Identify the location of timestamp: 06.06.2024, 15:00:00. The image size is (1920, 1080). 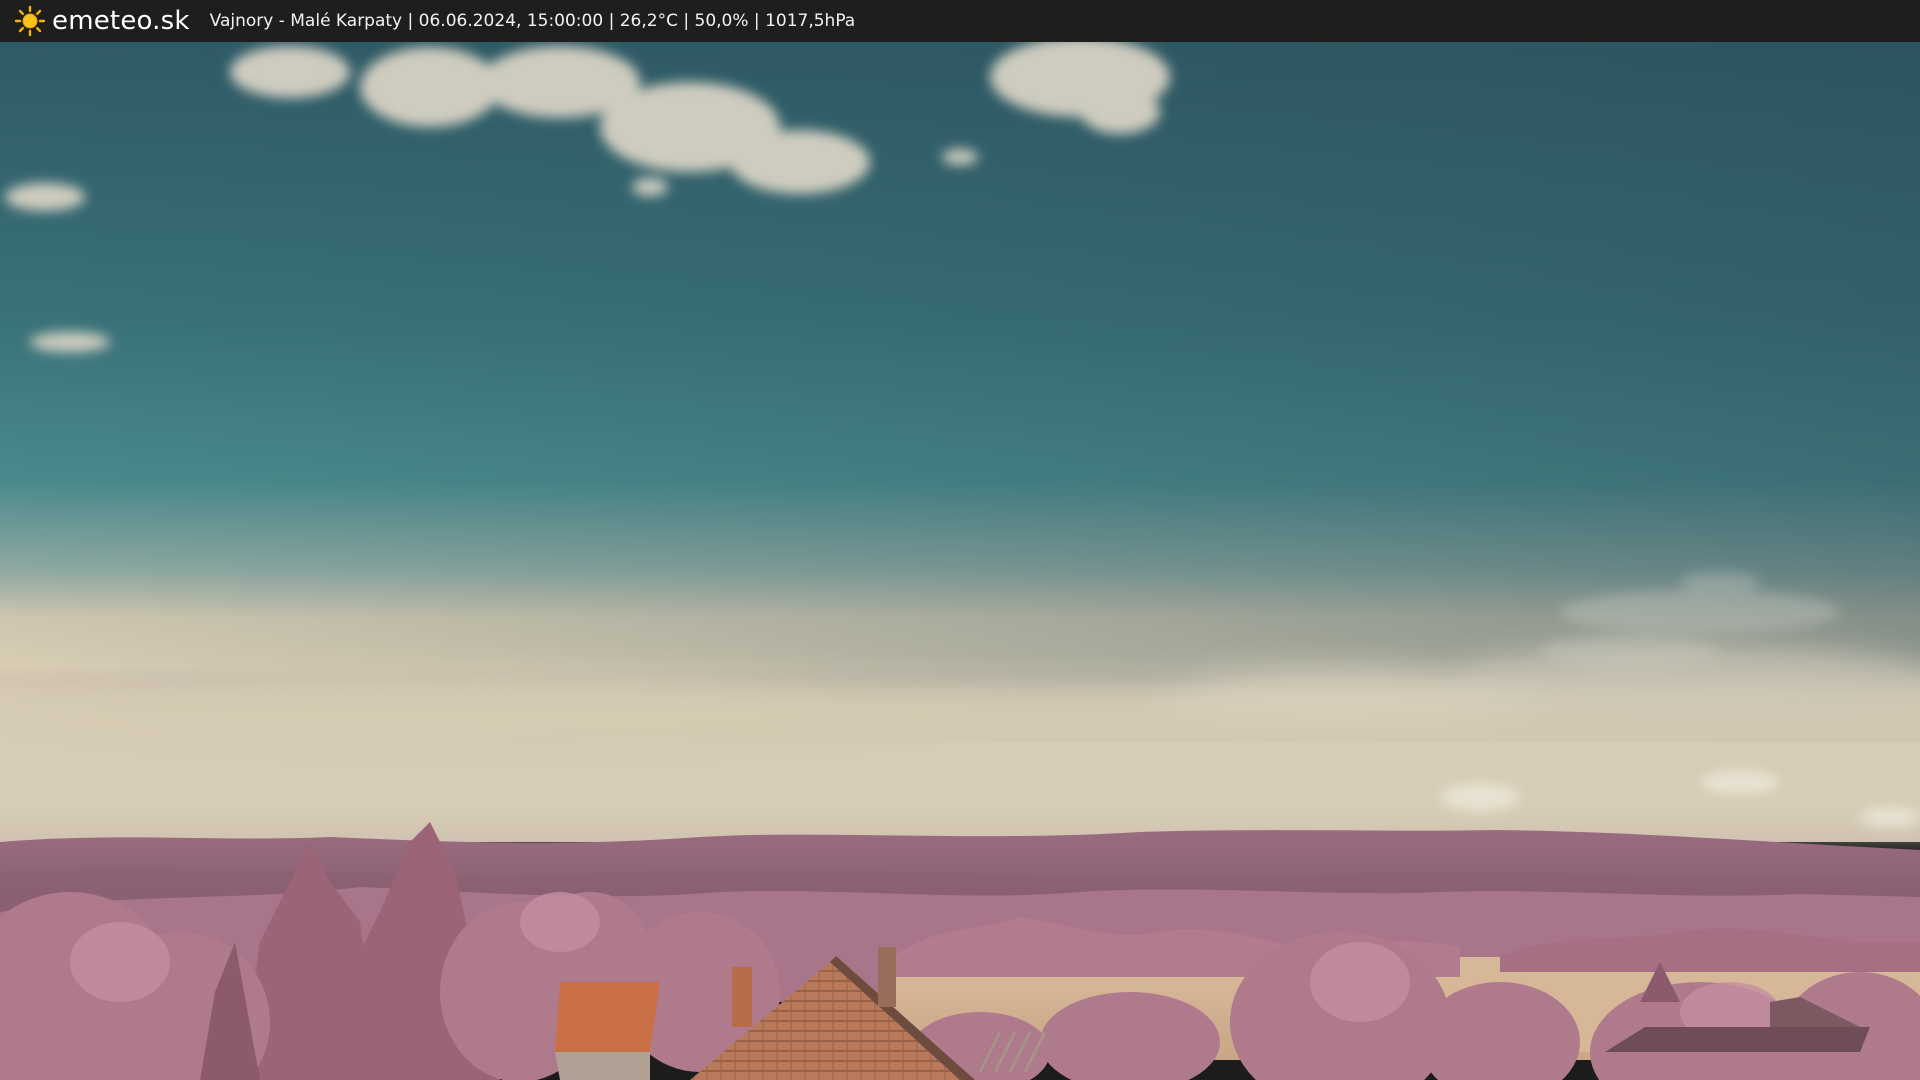
(511, 21).